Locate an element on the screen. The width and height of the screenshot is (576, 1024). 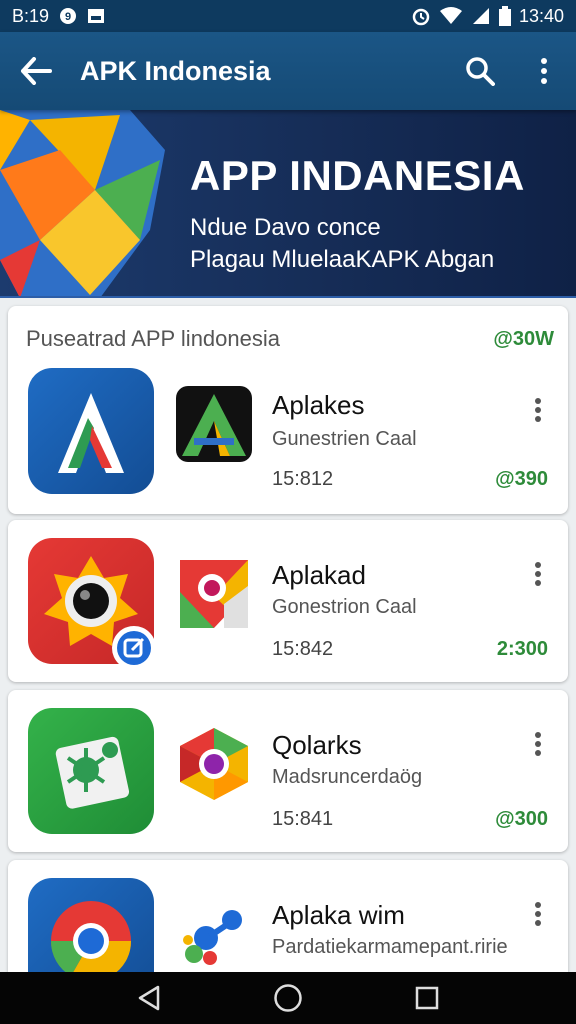
app-meta: 15:842 is located at coordinates (303, 649).